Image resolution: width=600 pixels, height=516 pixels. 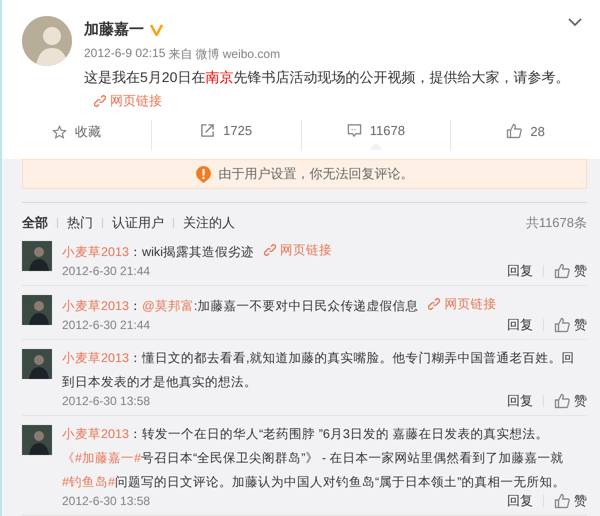 I want to click on source-link: 微博 weibo.com, so click(x=237, y=54).